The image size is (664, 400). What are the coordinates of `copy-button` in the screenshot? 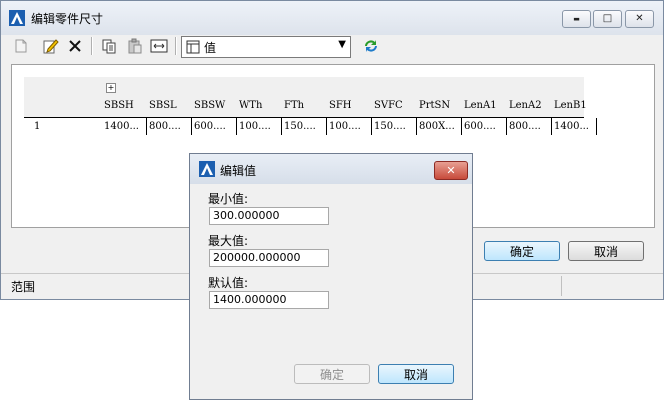 It's located at (109, 46).